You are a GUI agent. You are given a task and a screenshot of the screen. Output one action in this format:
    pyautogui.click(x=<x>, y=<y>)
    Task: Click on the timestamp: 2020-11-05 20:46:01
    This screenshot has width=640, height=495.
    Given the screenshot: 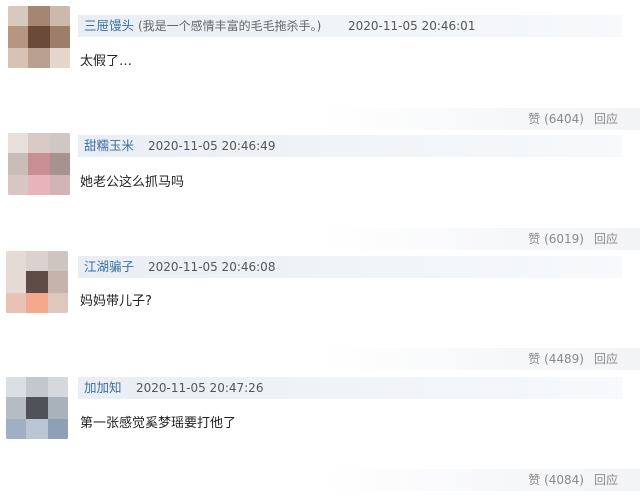 What is the action you would take?
    pyautogui.click(x=412, y=26)
    